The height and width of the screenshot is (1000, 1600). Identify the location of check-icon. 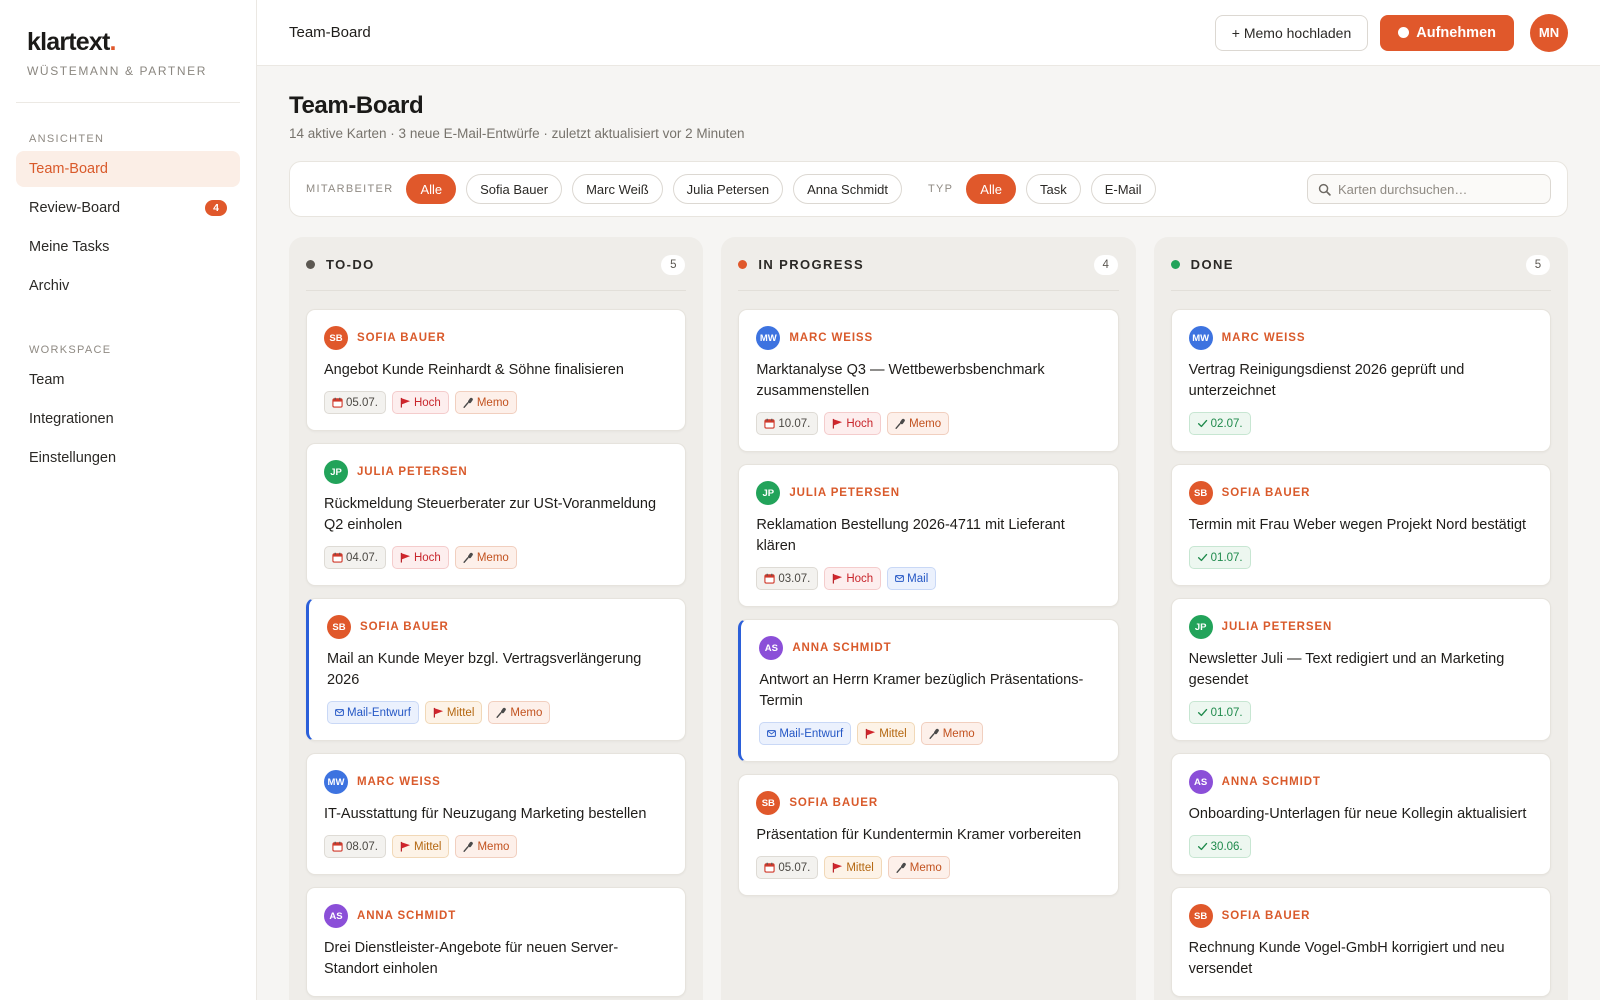
(1202, 557).